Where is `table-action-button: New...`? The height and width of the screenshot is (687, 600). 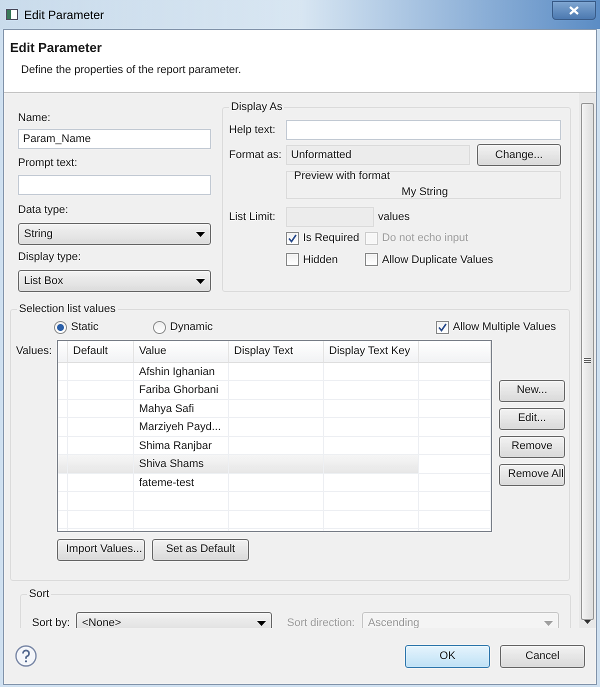
table-action-button: New... is located at coordinates (532, 391).